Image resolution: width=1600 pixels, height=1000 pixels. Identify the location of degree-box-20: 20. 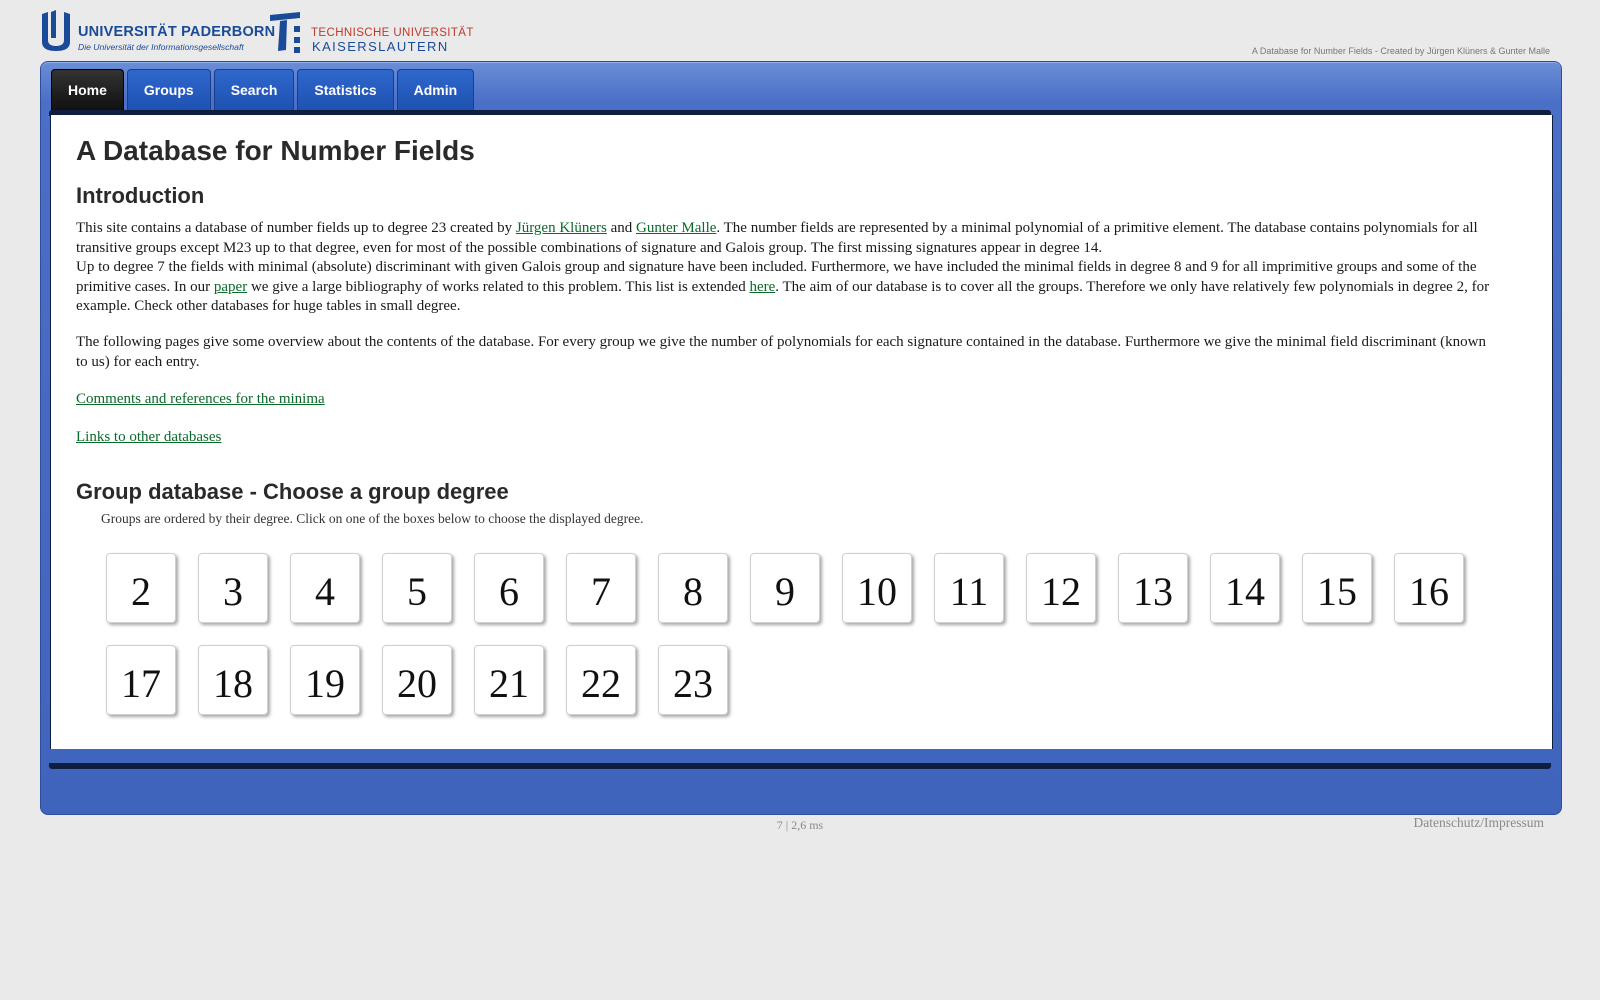
(417, 680).